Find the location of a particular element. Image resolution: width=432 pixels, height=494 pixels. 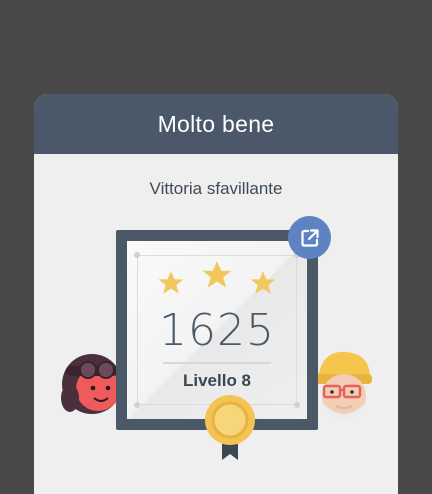

player-avatar-left is located at coordinates (90, 384).